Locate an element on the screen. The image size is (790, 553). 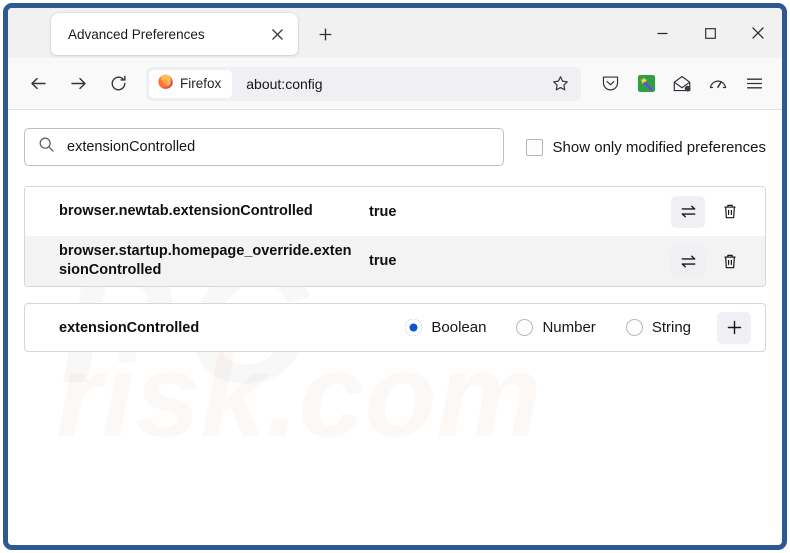
new-pref-type-options: Boolean Number String is located at coordinates (548, 328).